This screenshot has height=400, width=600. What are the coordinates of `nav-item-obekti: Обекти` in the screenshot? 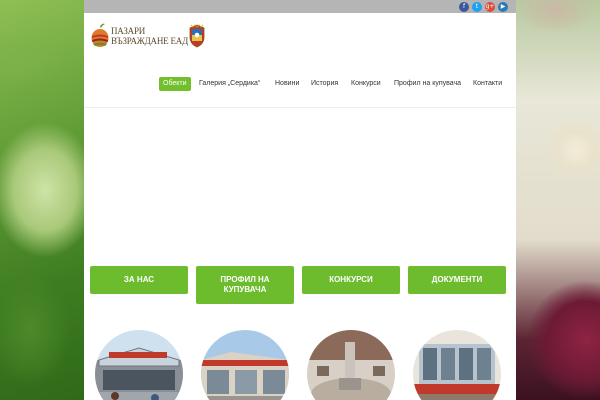 It's located at (175, 84).